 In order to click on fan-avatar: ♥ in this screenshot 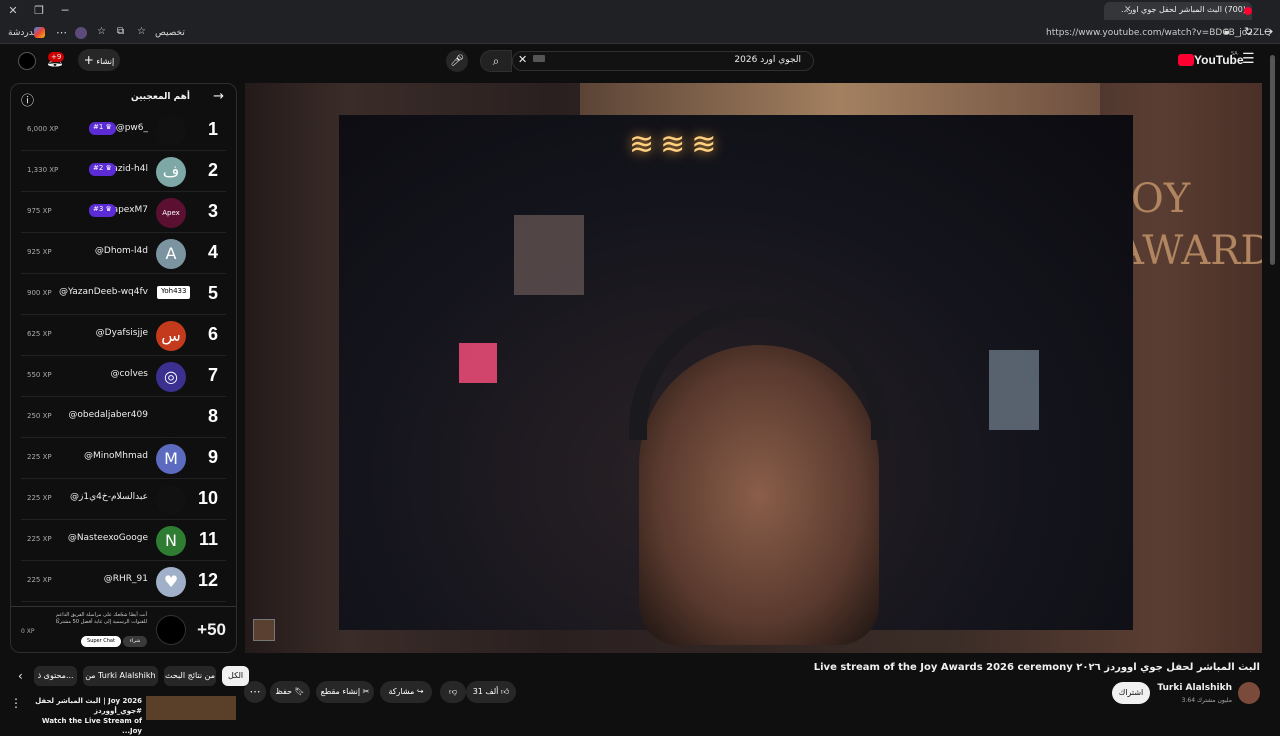, I will do `click(171, 582)`.